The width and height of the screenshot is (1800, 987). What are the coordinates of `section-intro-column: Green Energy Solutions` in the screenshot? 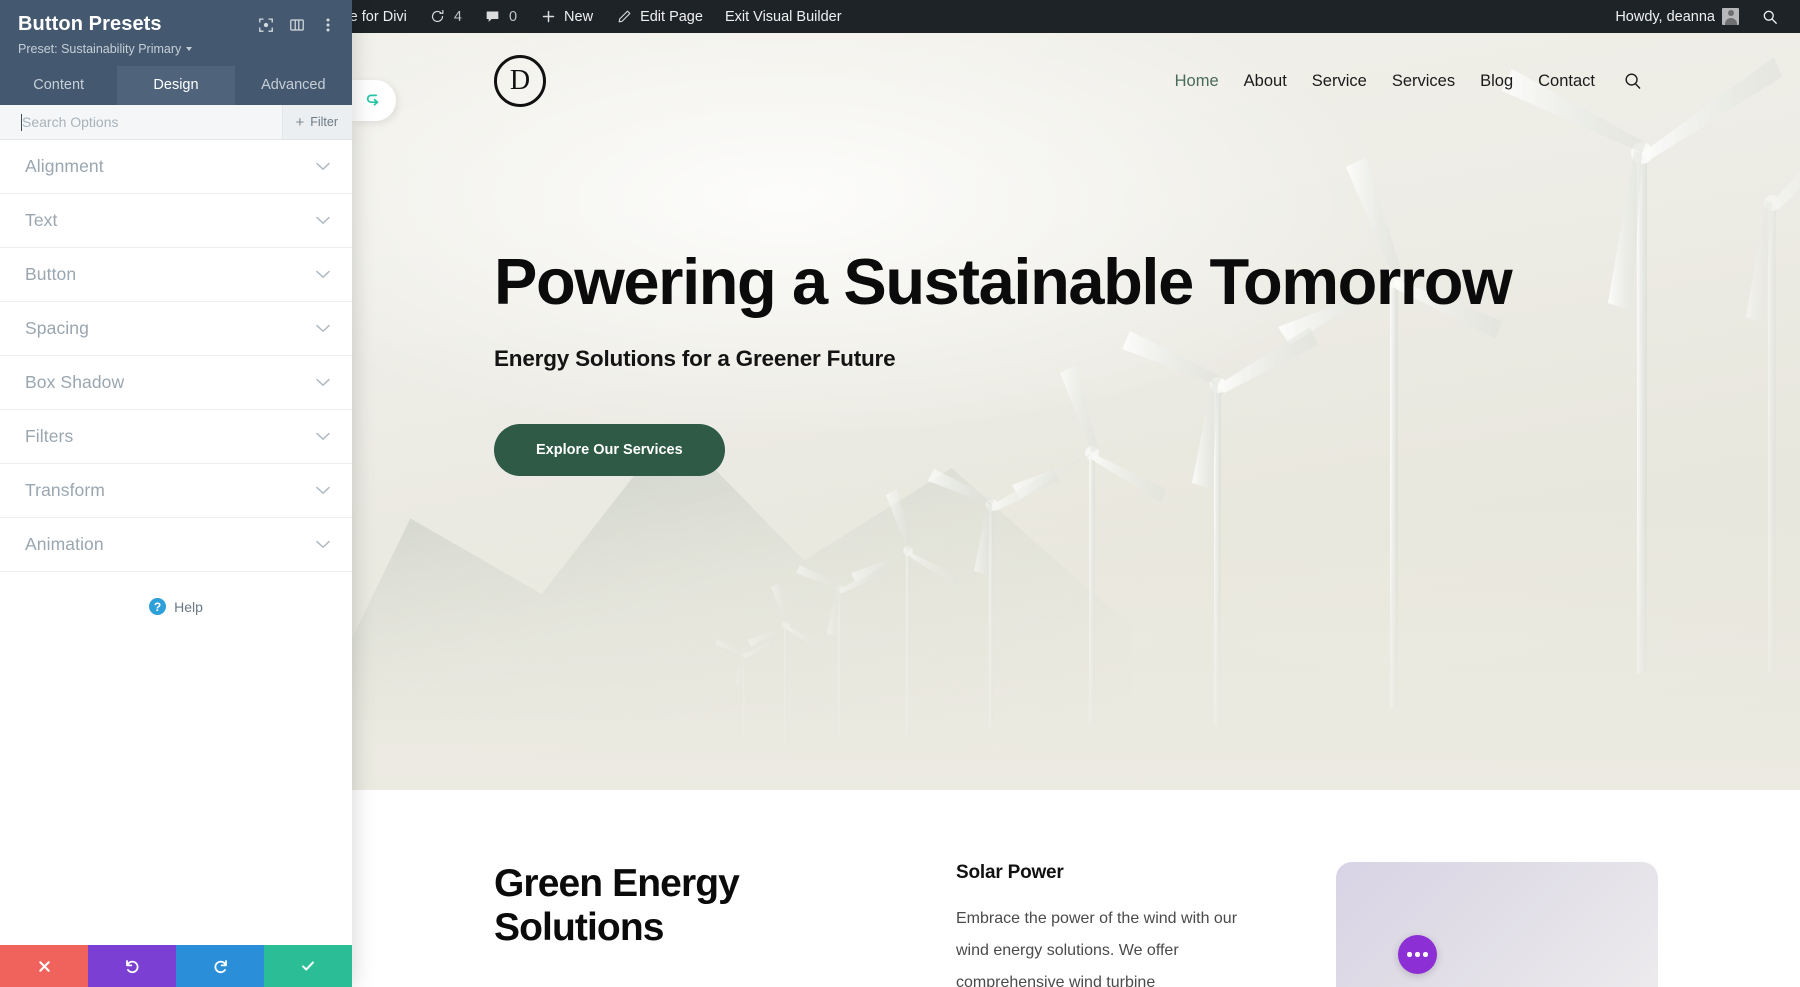 It's located at (644, 924).